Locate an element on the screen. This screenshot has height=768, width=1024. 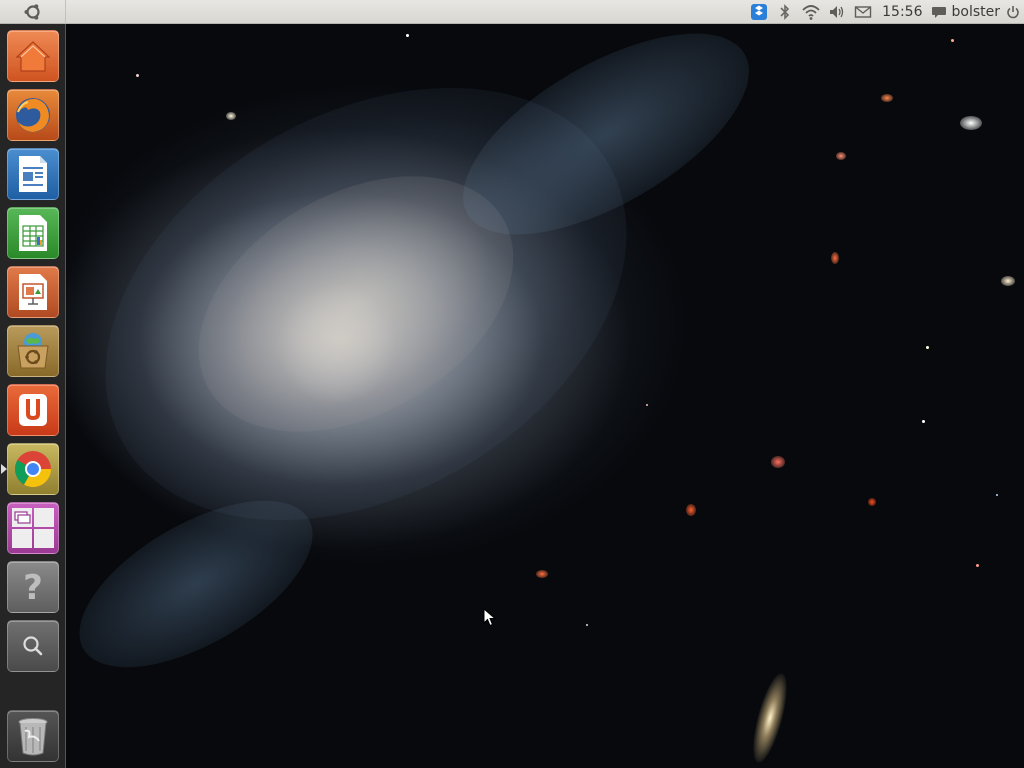
help-icon: ? is located at coordinates (33, 587).